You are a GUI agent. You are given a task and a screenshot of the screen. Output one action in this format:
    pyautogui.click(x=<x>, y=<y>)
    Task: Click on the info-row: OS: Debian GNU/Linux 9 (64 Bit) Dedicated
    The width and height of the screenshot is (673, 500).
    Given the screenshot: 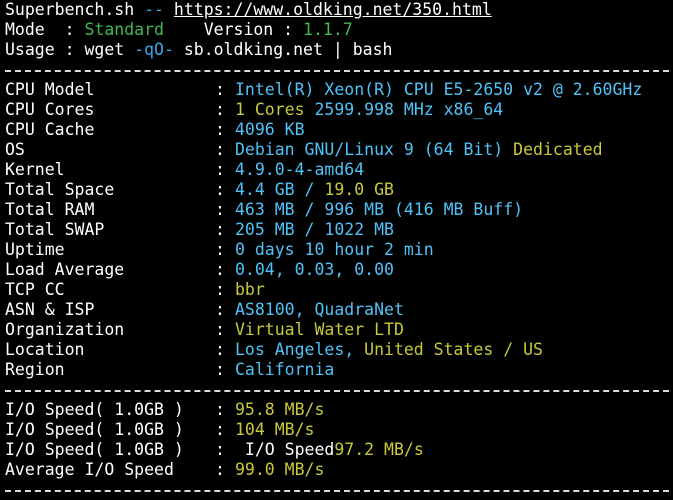 What is the action you would take?
    pyautogui.click(x=339, y=150)
    